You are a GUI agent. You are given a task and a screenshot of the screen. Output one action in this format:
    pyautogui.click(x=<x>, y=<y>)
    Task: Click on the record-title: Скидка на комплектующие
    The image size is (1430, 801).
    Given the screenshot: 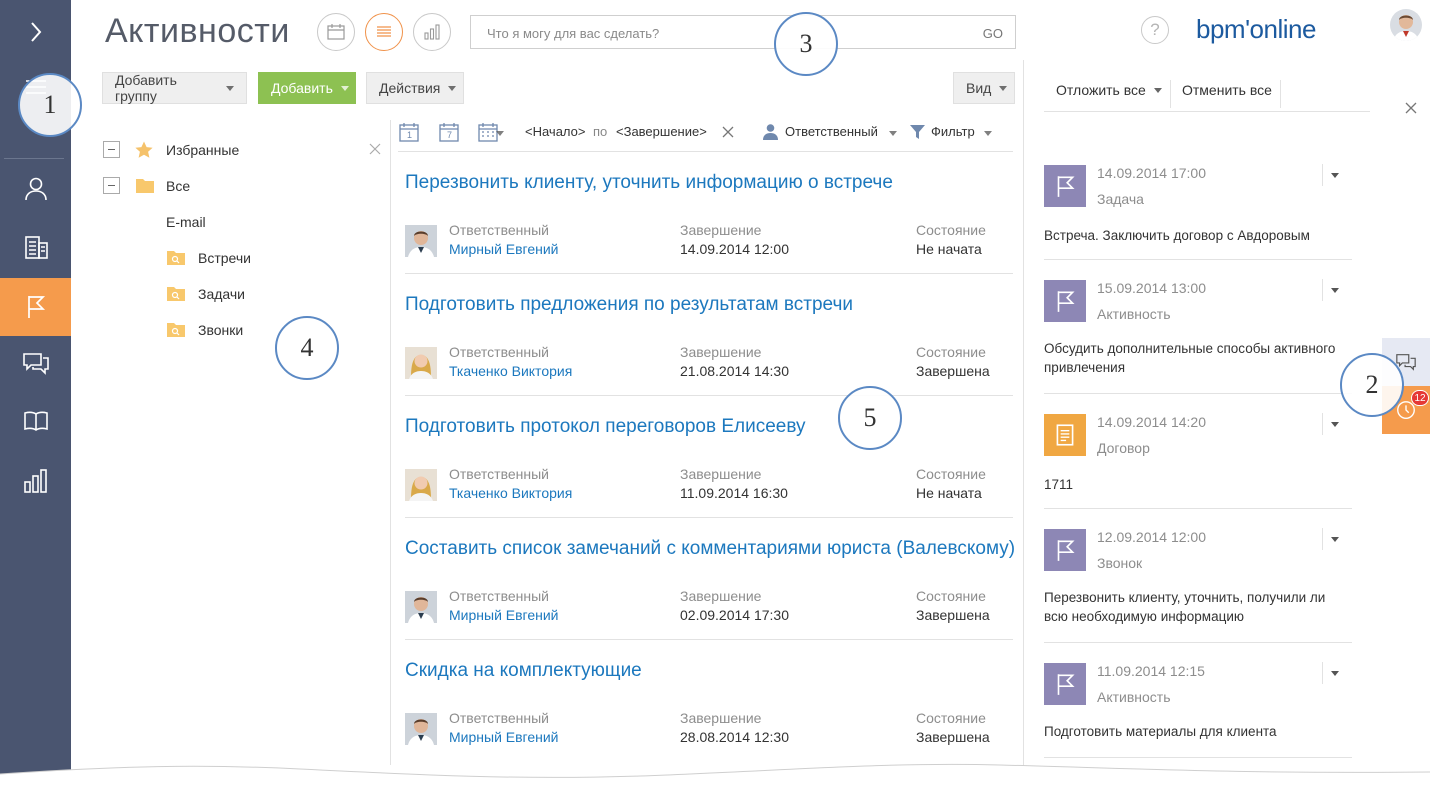 What is the action you would take?
    pyautogui.click(x=523, y=671)
    